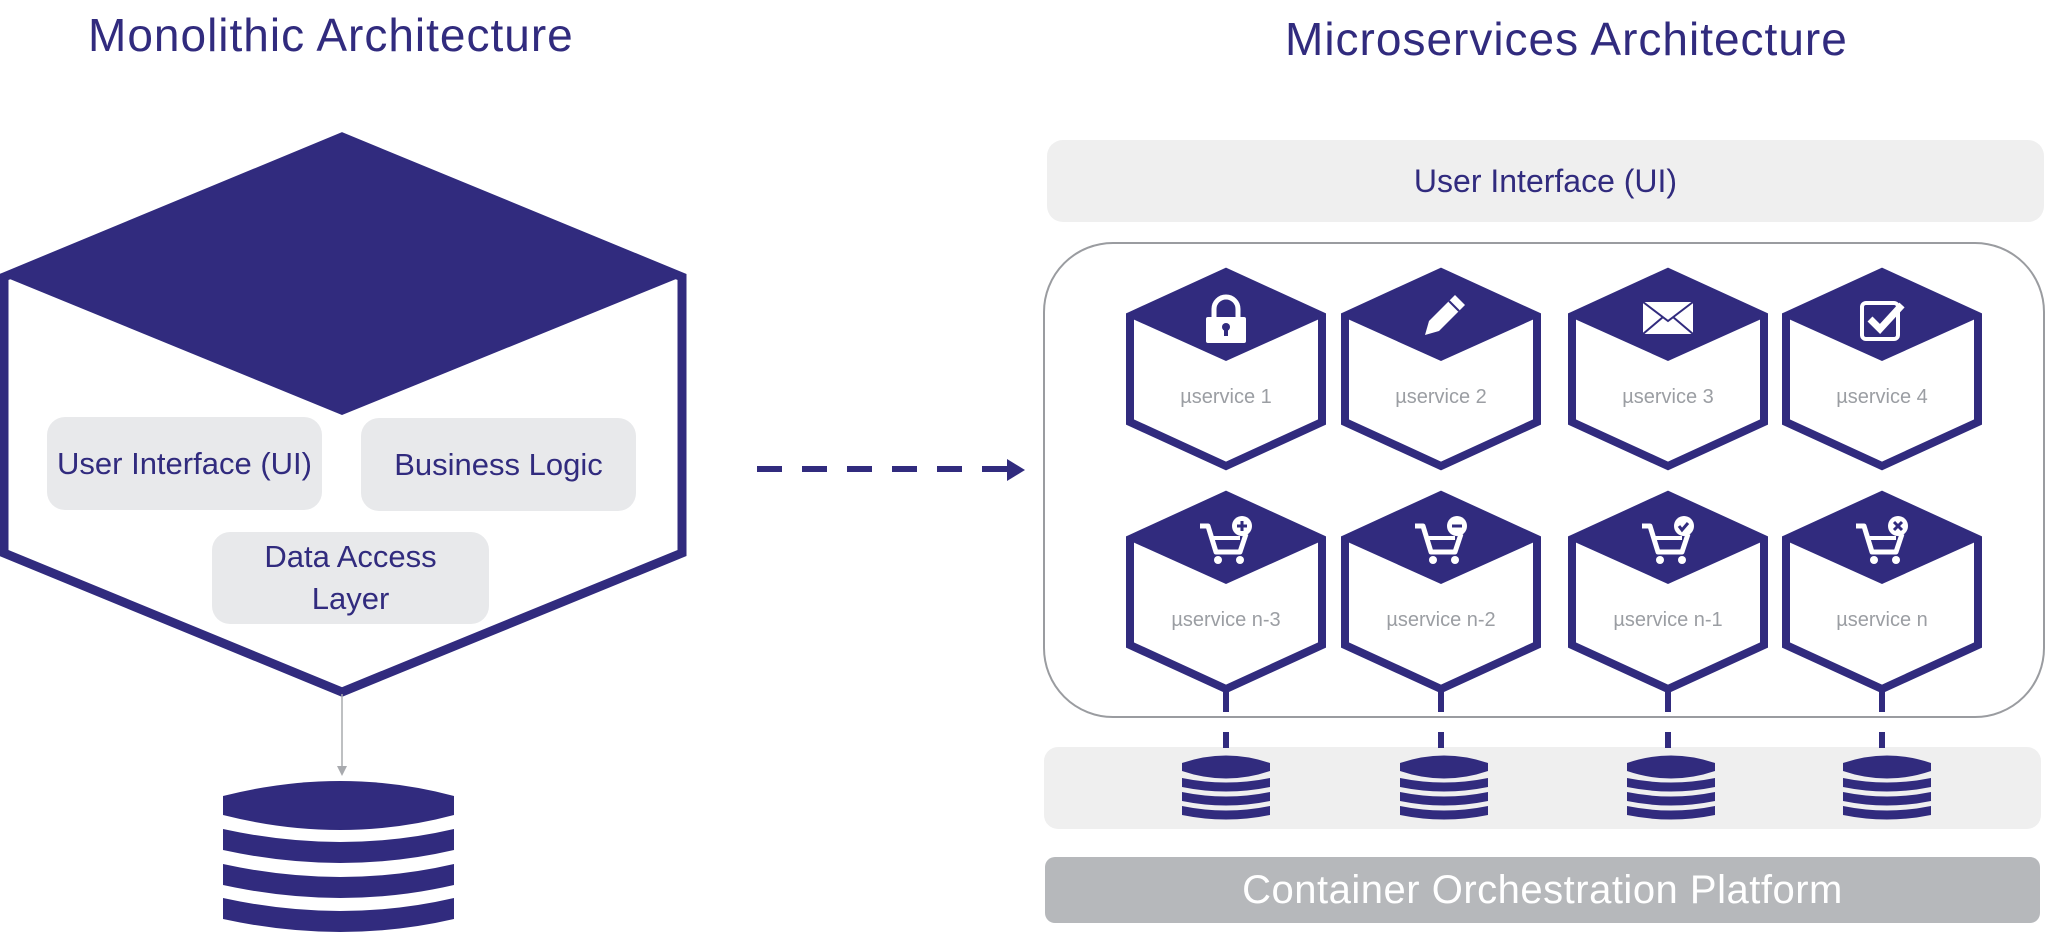  I want to click on microservice-label: µservice 1, so click(1226, 397).